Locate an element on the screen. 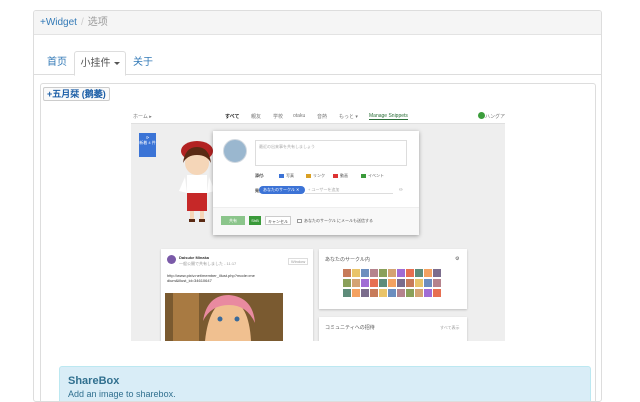 This screenshot has width=640, height=402. sharebox-description: Add an image to sharebox. is located at coordinates (122, 394).